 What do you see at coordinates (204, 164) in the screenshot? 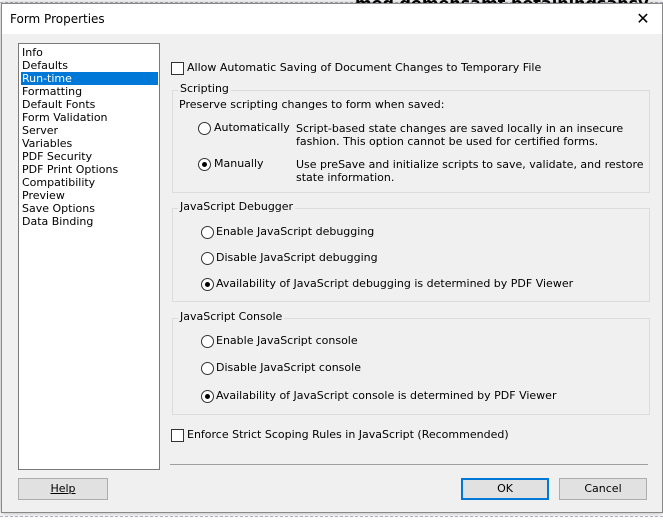
I see `manually-radio` at bounding box center [204, 164].